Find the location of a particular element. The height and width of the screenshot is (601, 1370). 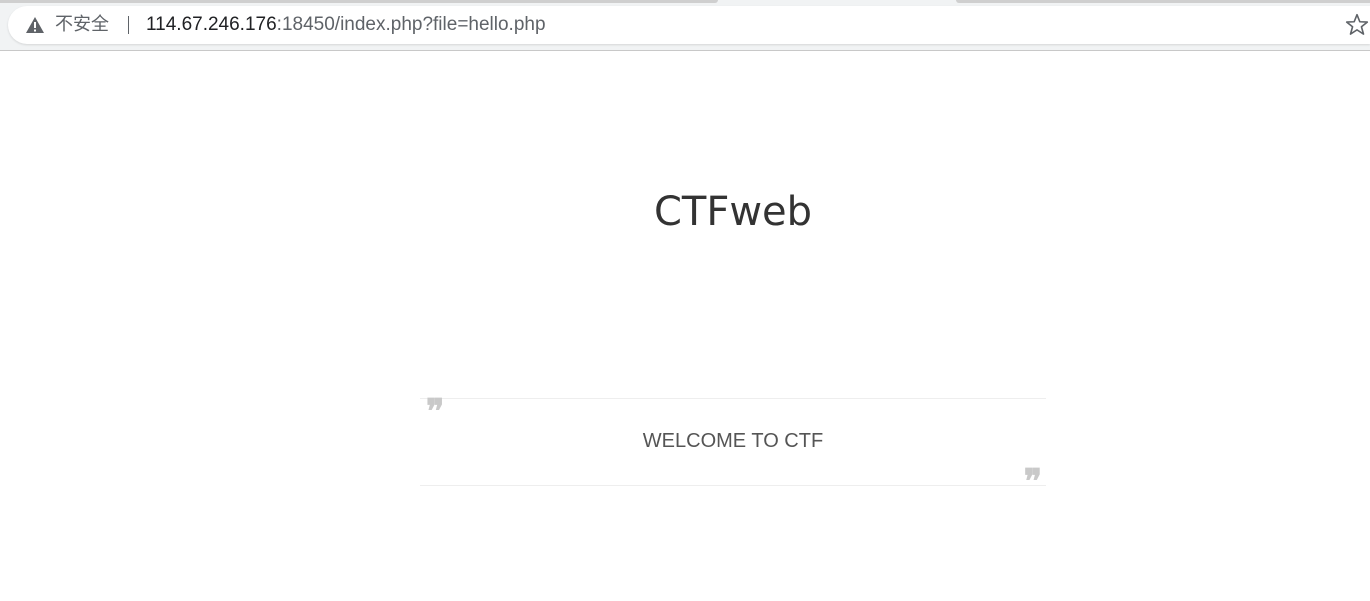

url-host: 114.67.246.176 is located at coordinates (211, 24).